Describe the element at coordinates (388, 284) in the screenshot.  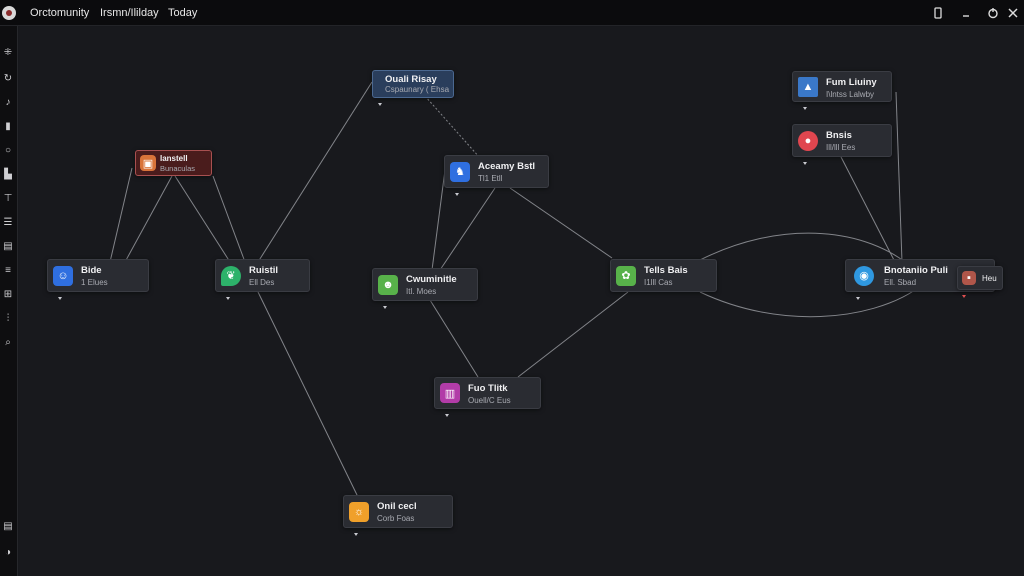
I see `smile-icon: ☻` at that location.